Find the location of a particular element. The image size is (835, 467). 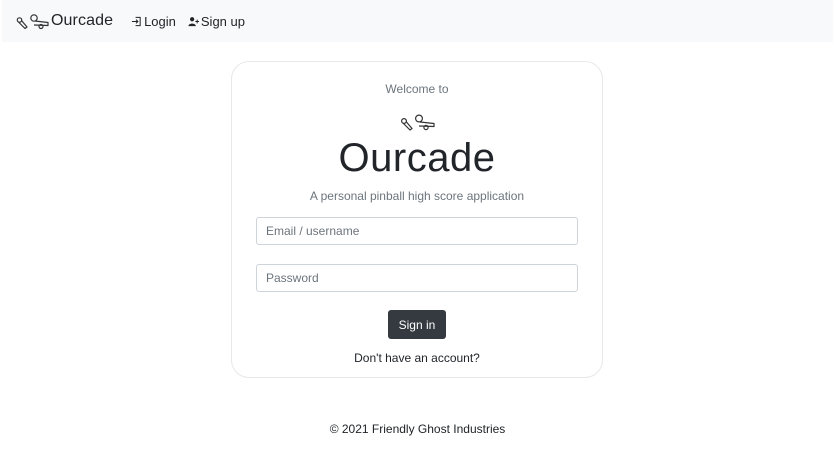

user-plus-icon is located at coordinates (193, 21).